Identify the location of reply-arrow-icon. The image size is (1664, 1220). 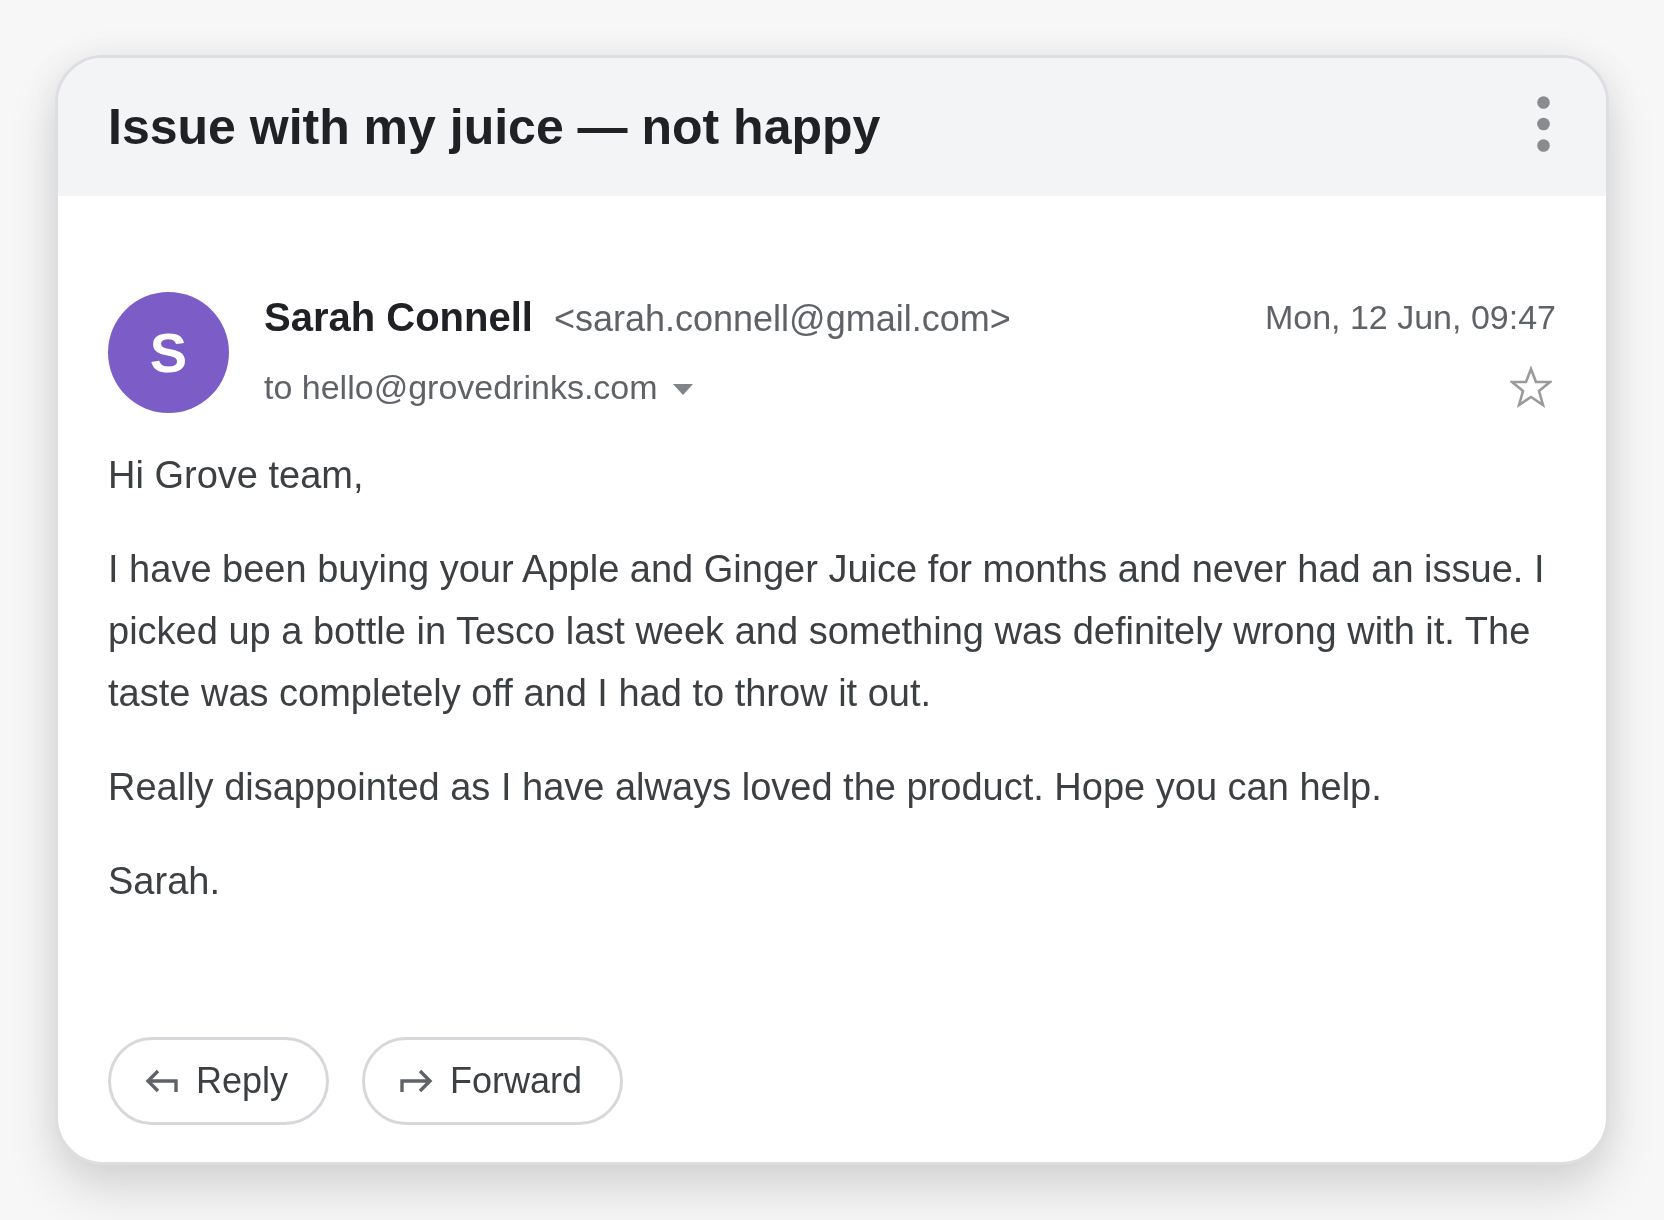
(162, 1081).